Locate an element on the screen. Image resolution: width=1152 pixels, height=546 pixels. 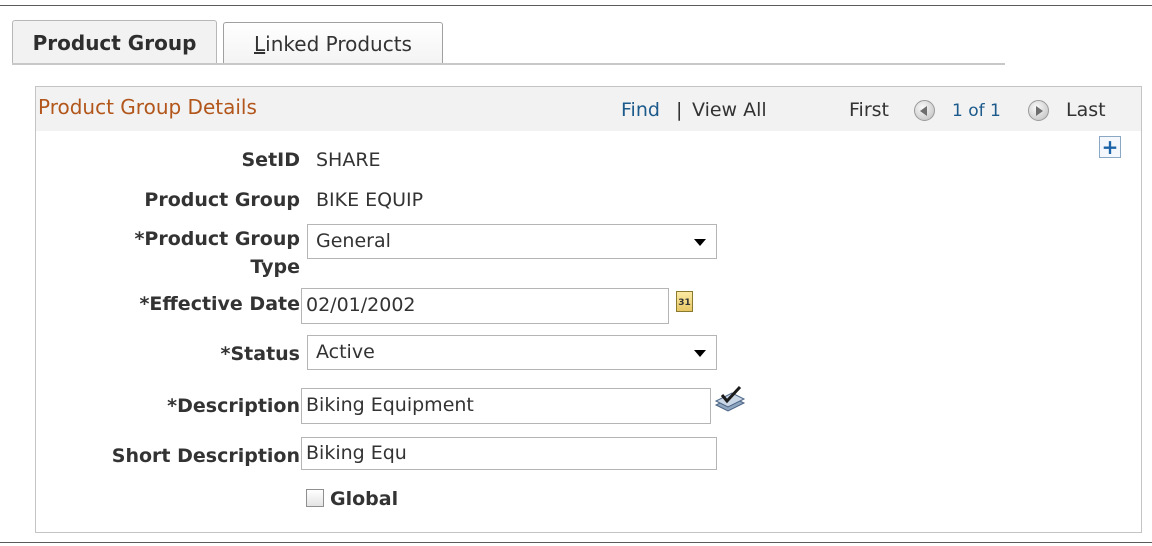
effective-date-input: 02/01/2002 is located at coordinates (485, 306).